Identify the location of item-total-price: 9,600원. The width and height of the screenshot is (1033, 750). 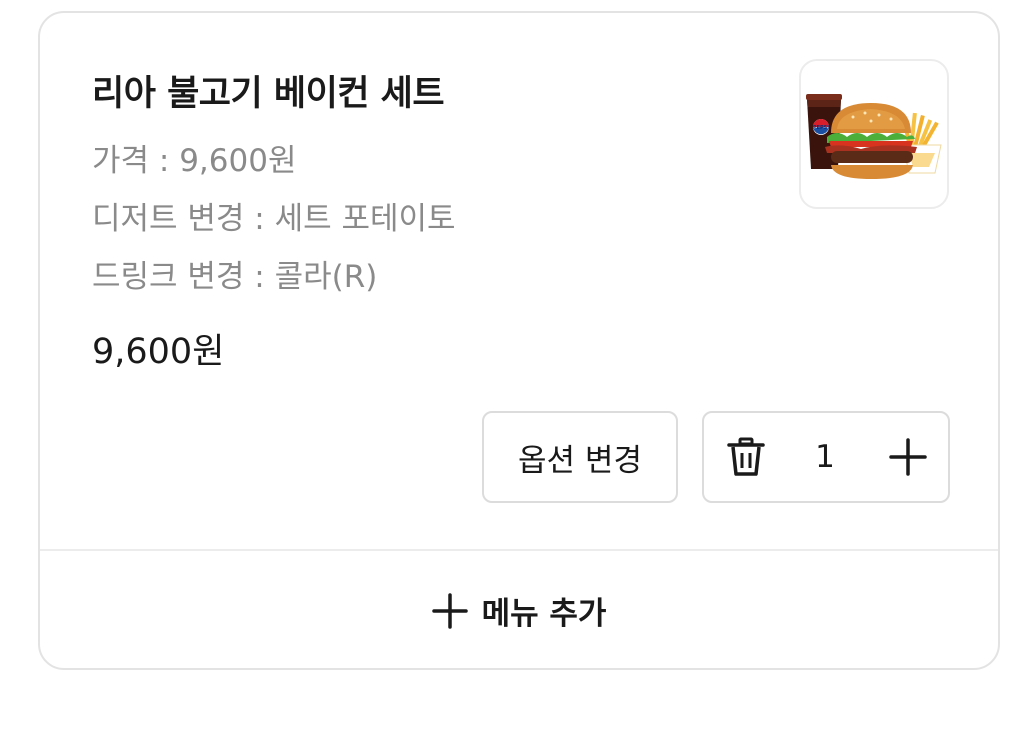
(158, 352).